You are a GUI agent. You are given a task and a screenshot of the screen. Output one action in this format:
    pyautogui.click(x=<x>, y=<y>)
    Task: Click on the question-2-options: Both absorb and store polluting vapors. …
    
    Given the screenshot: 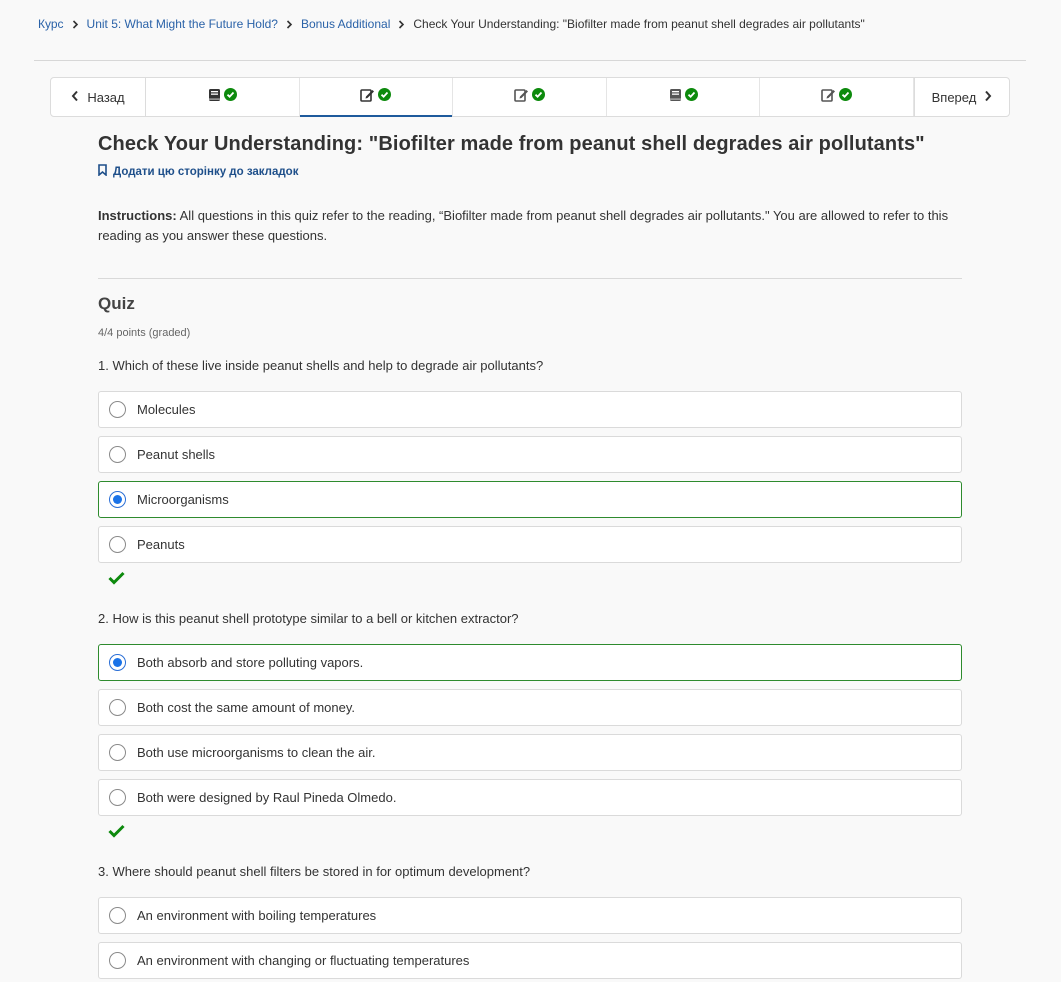 What is the action you would take?
    pyautogui.click(x=530, y=730)
    